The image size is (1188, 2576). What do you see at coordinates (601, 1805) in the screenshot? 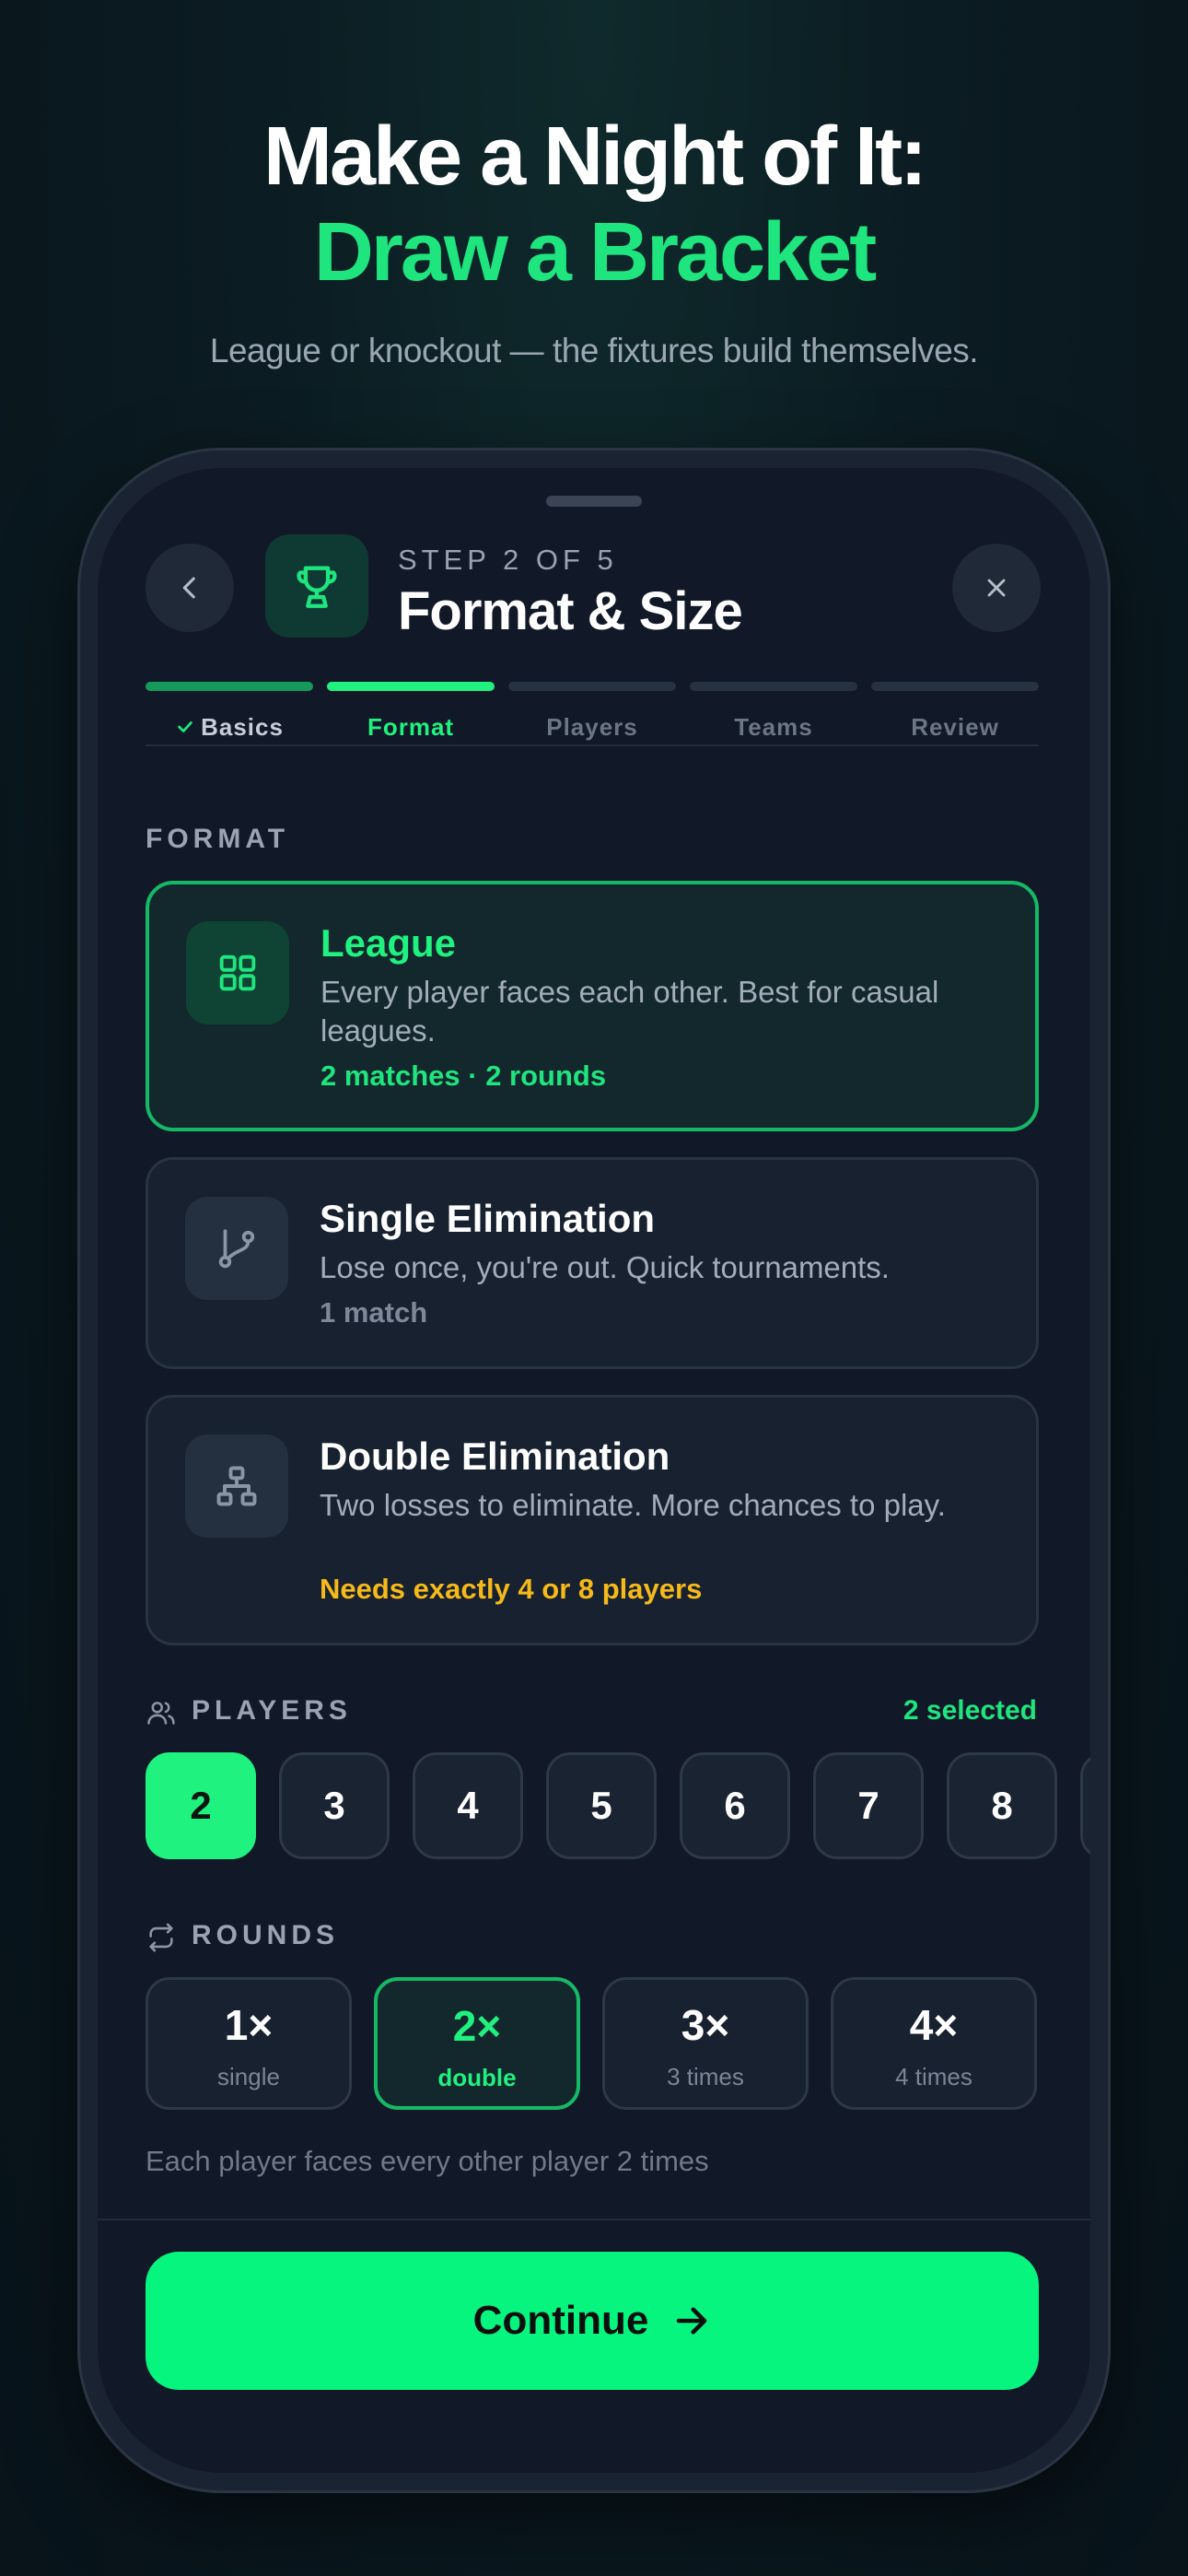
I see `player-count-chip: 5` at bounding box center [601, 1805].